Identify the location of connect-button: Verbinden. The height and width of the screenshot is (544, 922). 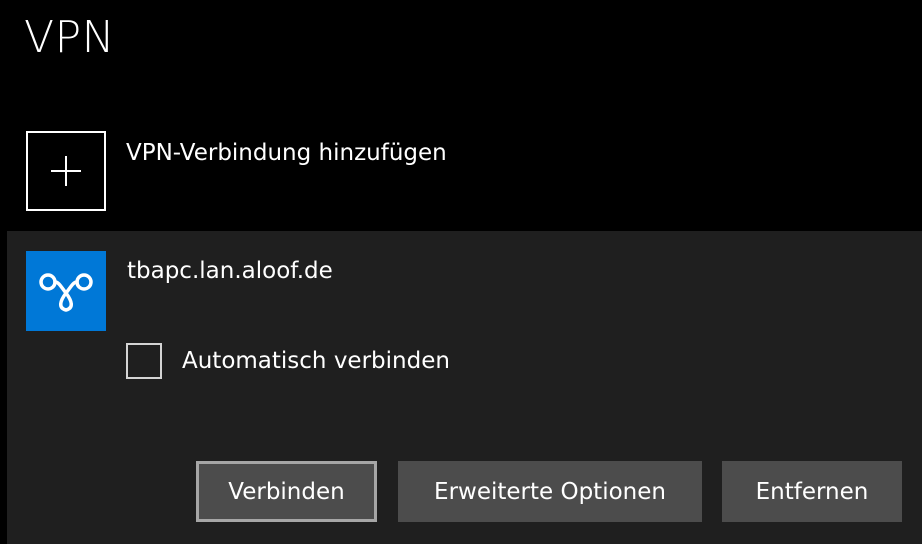
(286, 491).